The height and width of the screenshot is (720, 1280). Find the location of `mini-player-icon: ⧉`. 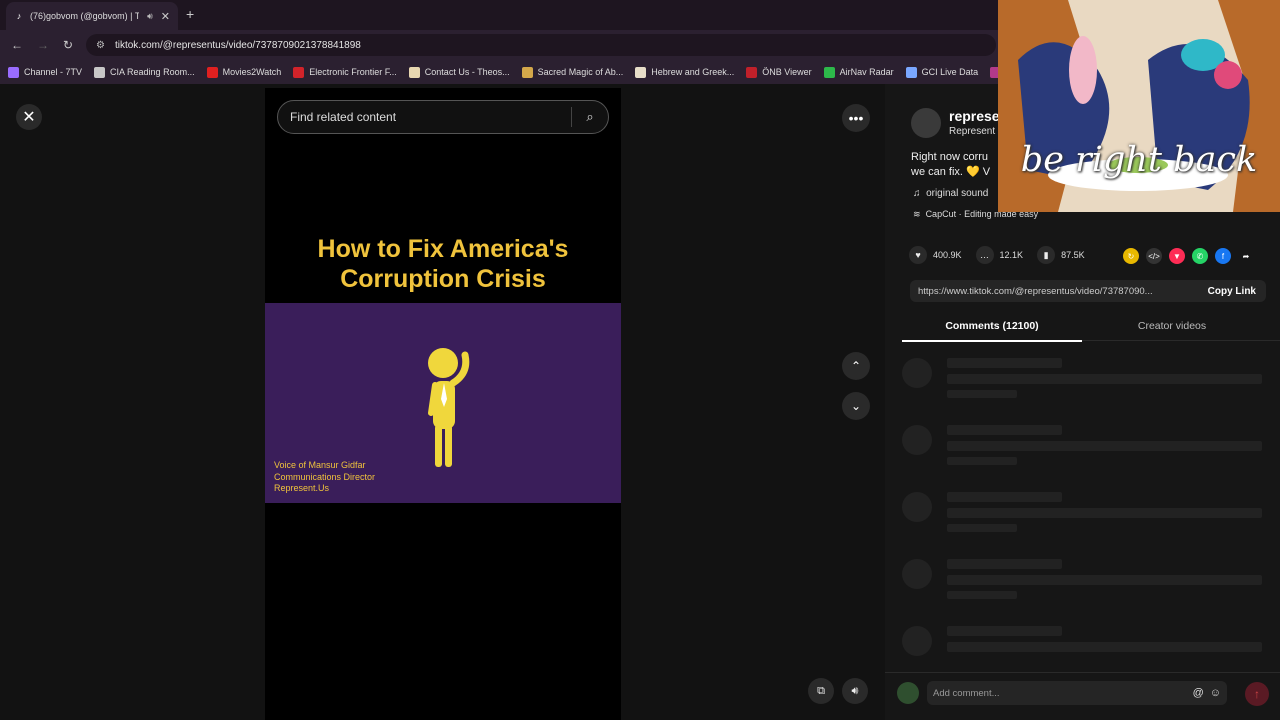

mini-player-icon: ⧉ is located at coordinates (821, 690).